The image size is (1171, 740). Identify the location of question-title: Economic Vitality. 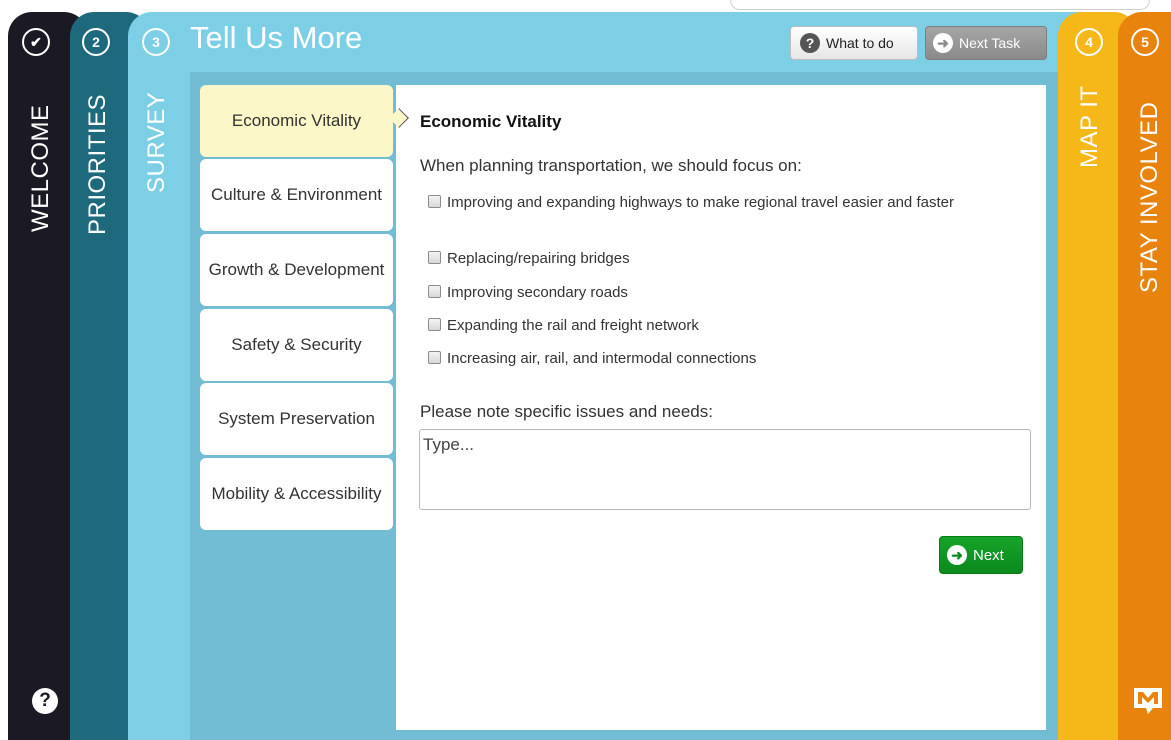
(491, 121).